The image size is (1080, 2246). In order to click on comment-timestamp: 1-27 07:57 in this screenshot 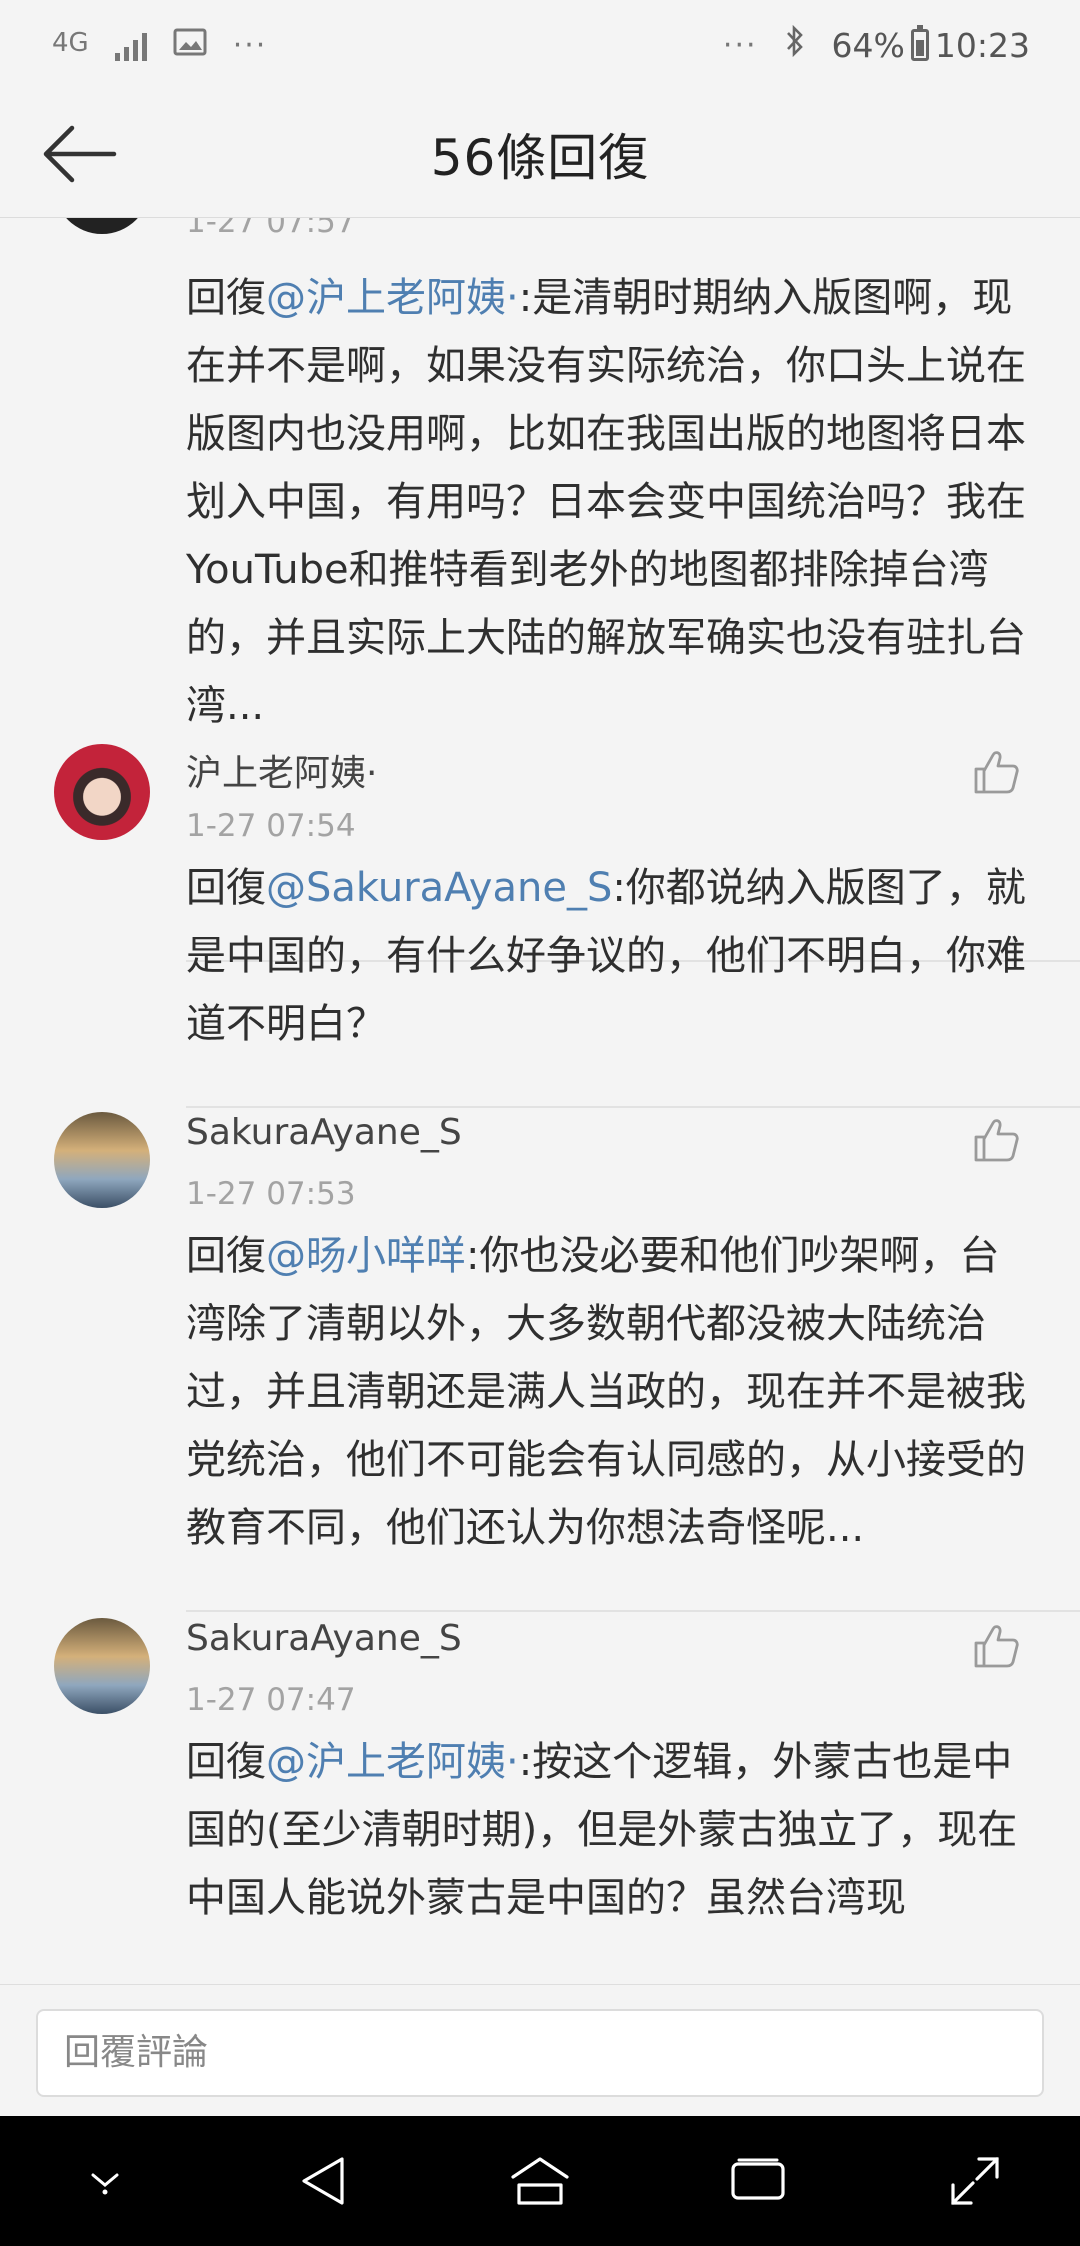, I will do `click(271, 229)`.